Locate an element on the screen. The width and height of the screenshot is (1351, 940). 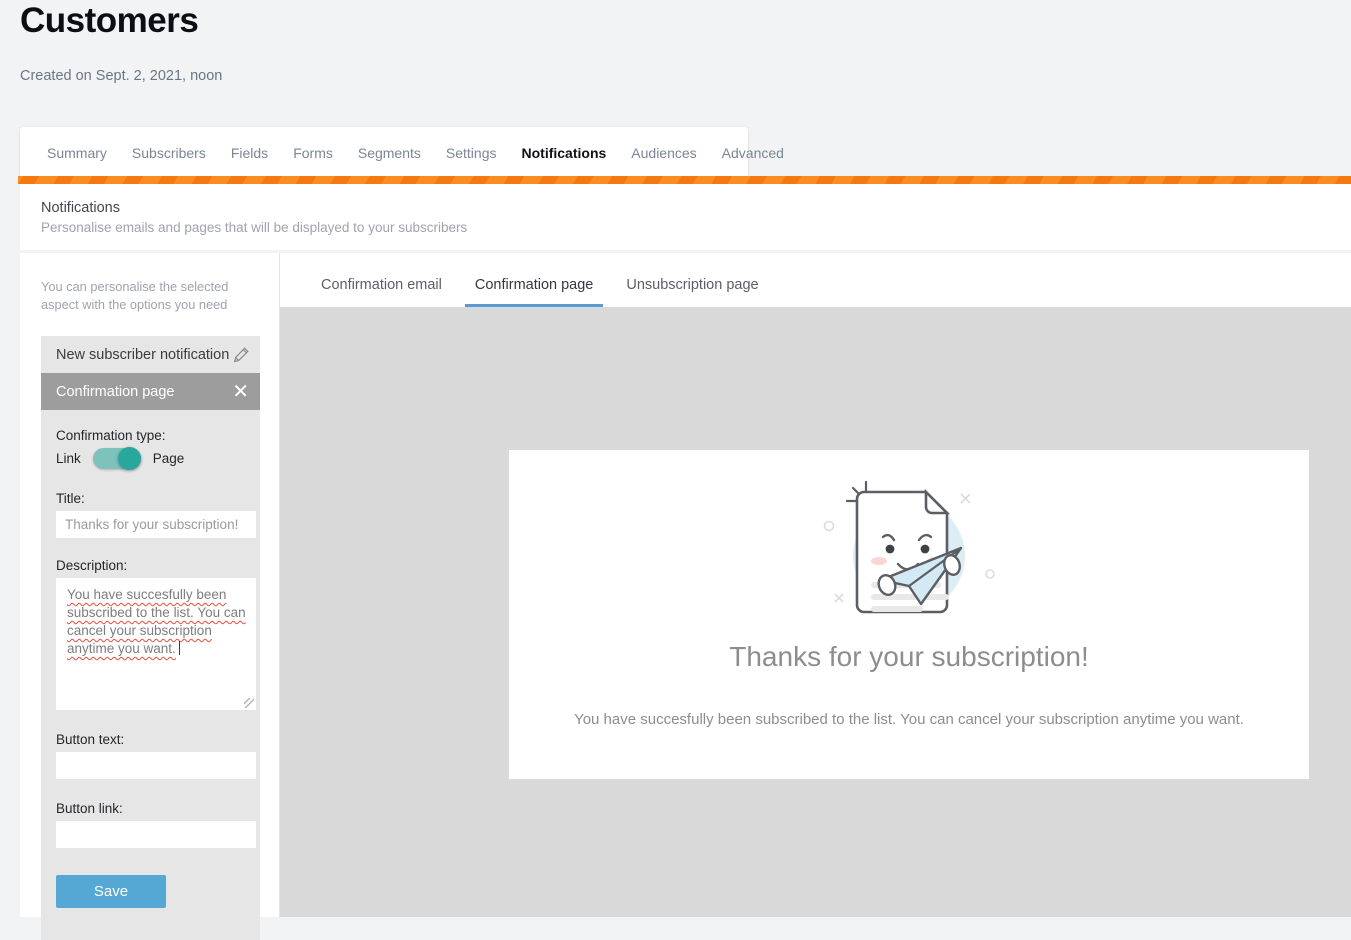
nav-tab-subscribers: Subscribers is located at coordinates (169, 153).